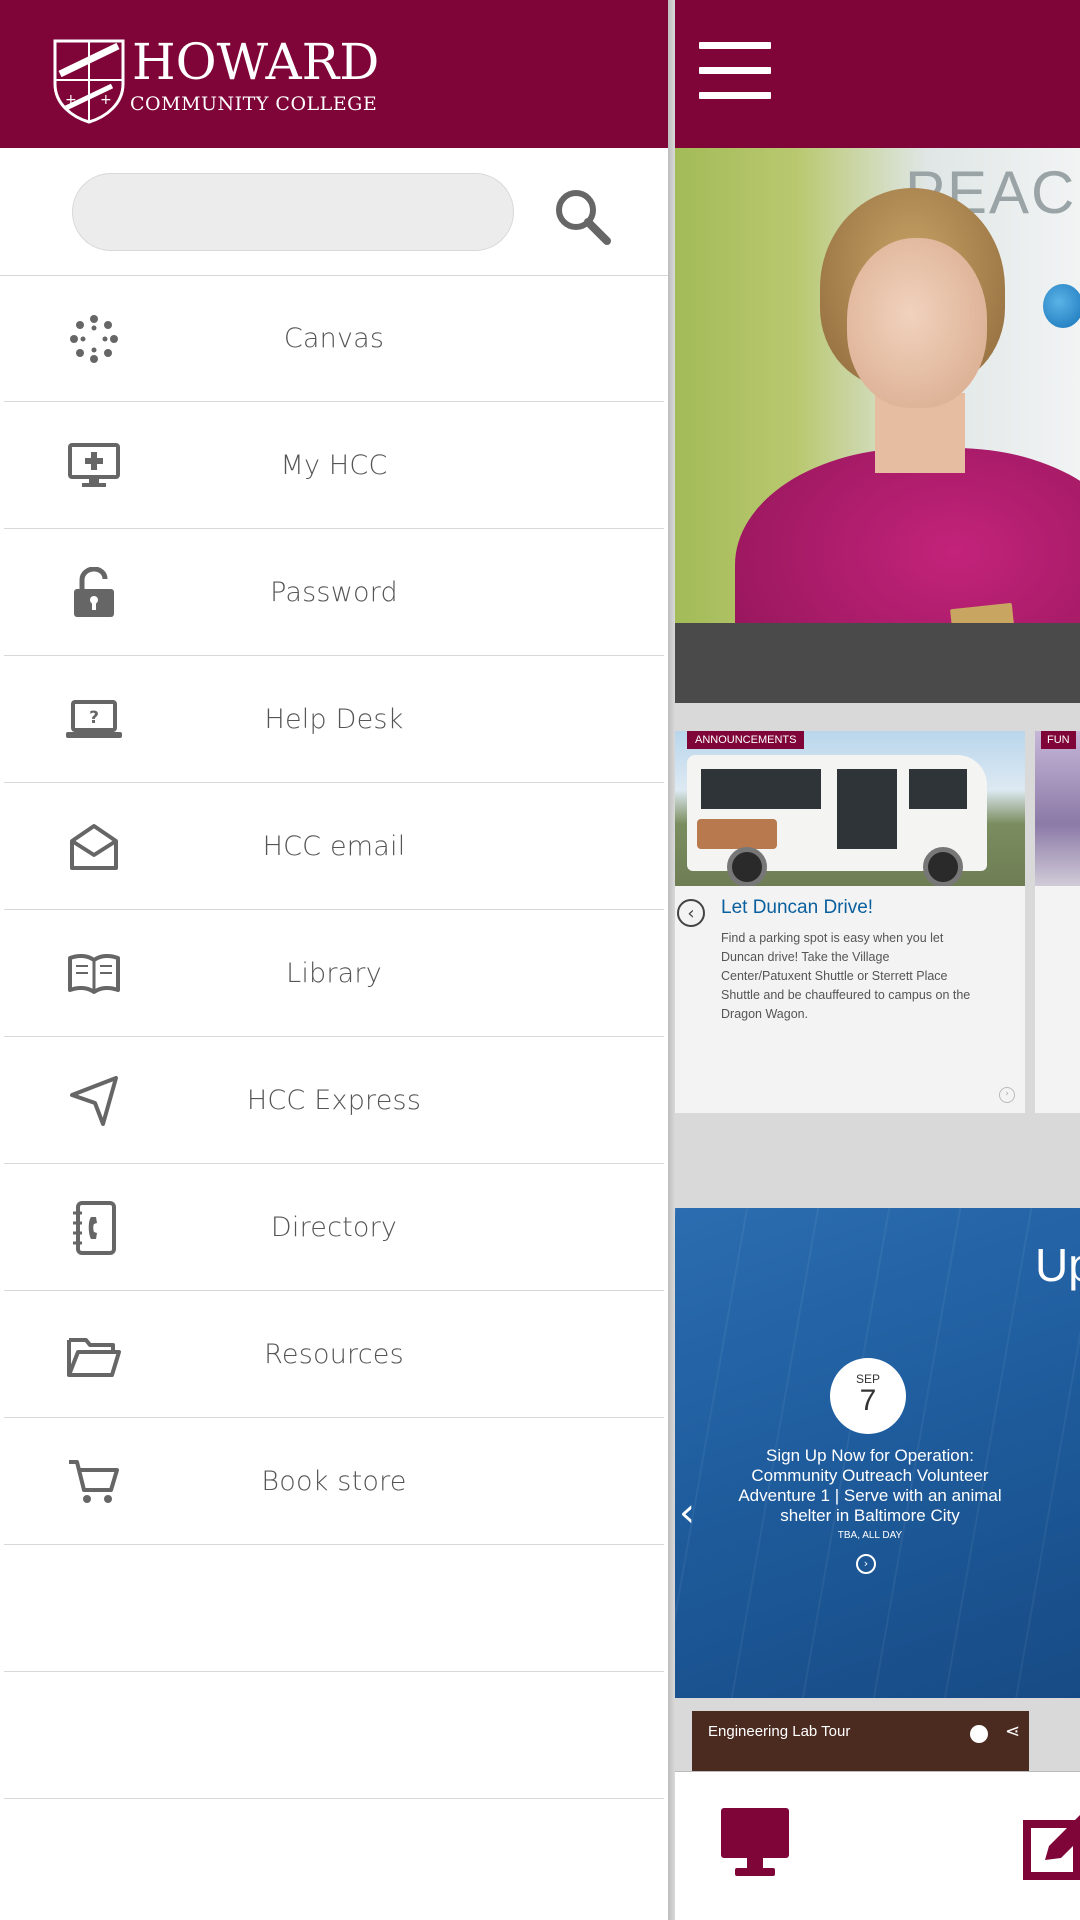  Describe the element at coordinates (1058, 740) in the screenshot. I see `news-category-badge-next: FUN` at that location.